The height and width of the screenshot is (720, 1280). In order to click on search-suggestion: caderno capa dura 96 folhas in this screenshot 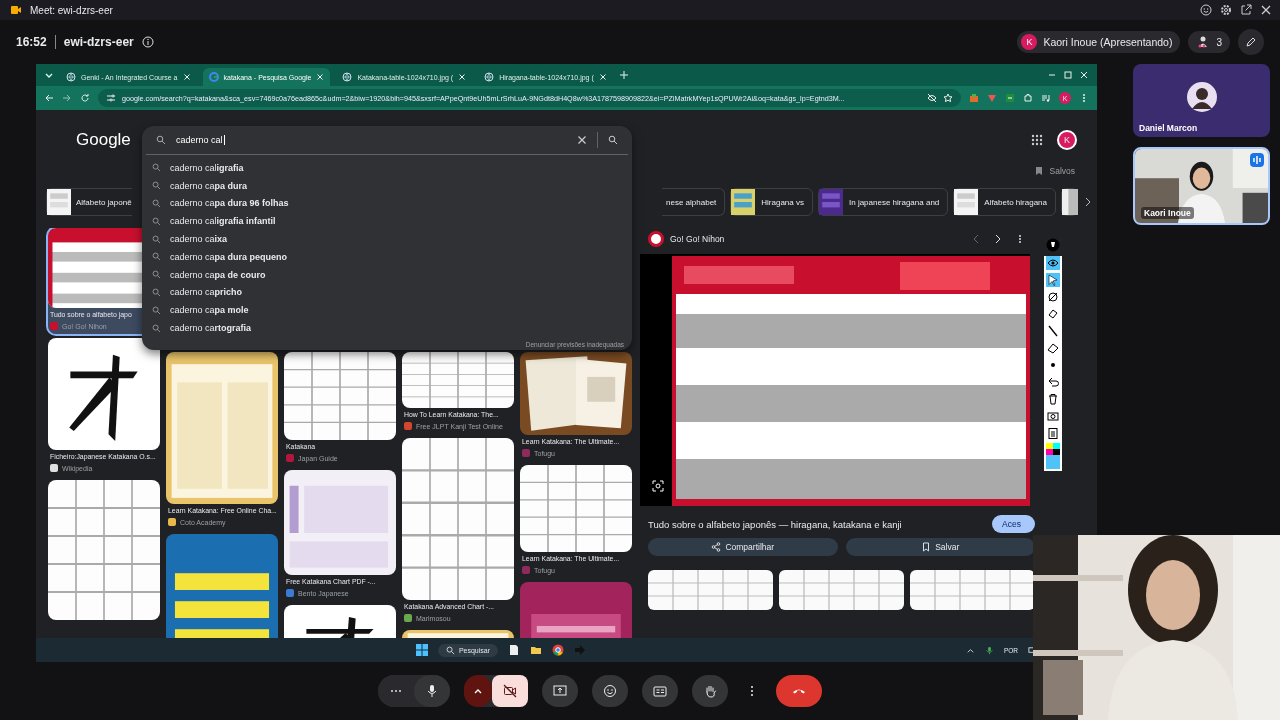, I will do `click(392, 203)`.